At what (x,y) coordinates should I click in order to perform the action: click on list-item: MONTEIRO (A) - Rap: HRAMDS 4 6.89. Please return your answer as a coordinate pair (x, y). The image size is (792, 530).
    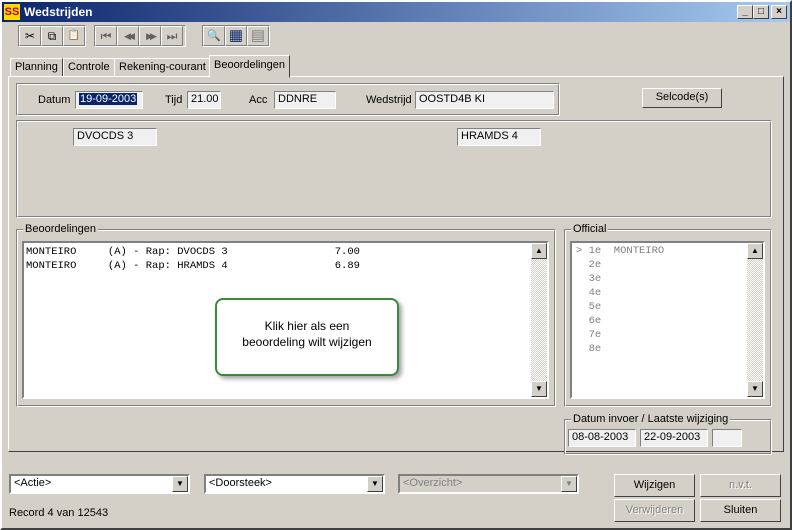
    Looking at the image, I should click on (193, 266).